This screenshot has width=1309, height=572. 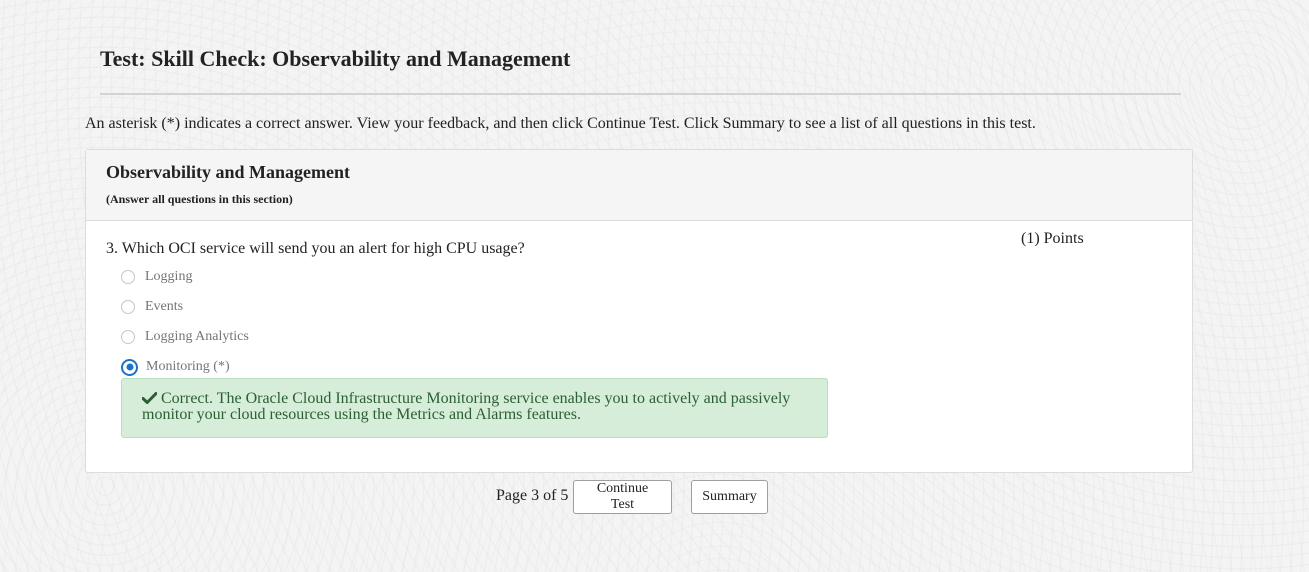 I want to click on section-note: (Answer all questions in this section), so click(x=199, y=199).